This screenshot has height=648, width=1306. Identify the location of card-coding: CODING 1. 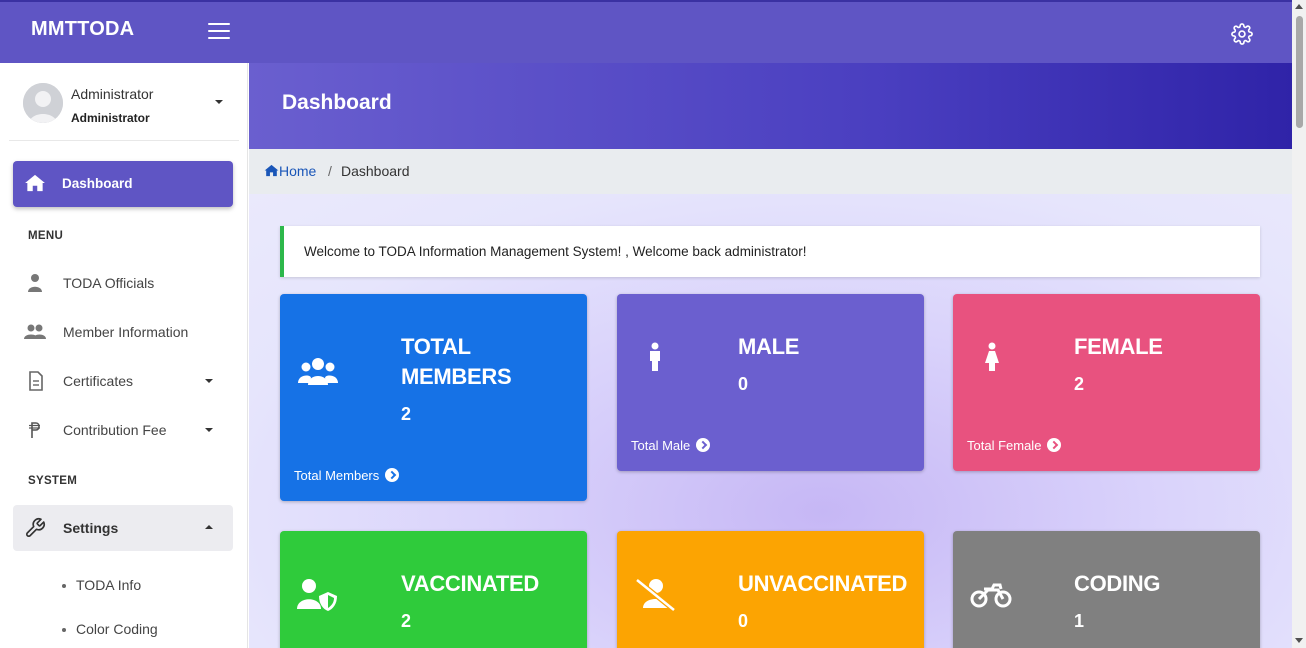
(1106, 589).